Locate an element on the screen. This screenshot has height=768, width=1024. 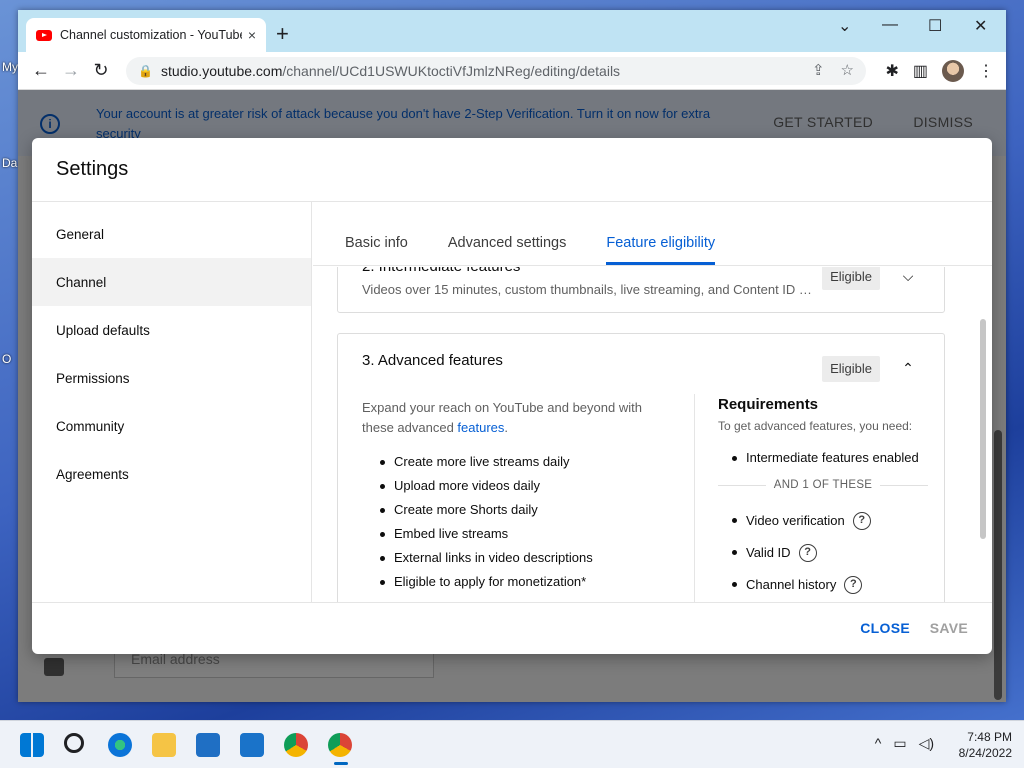
list-item: External links in video descriptions is located at coordinates (526, 558).